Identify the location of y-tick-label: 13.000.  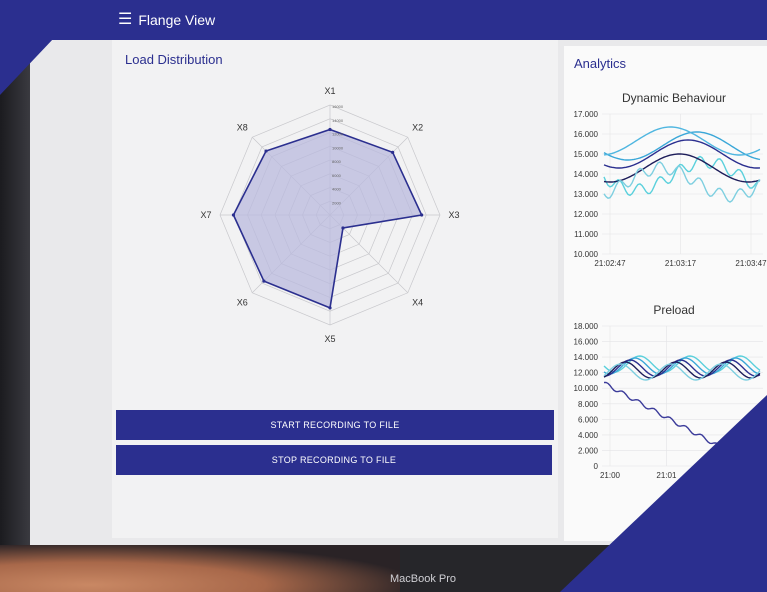
(586, 194).